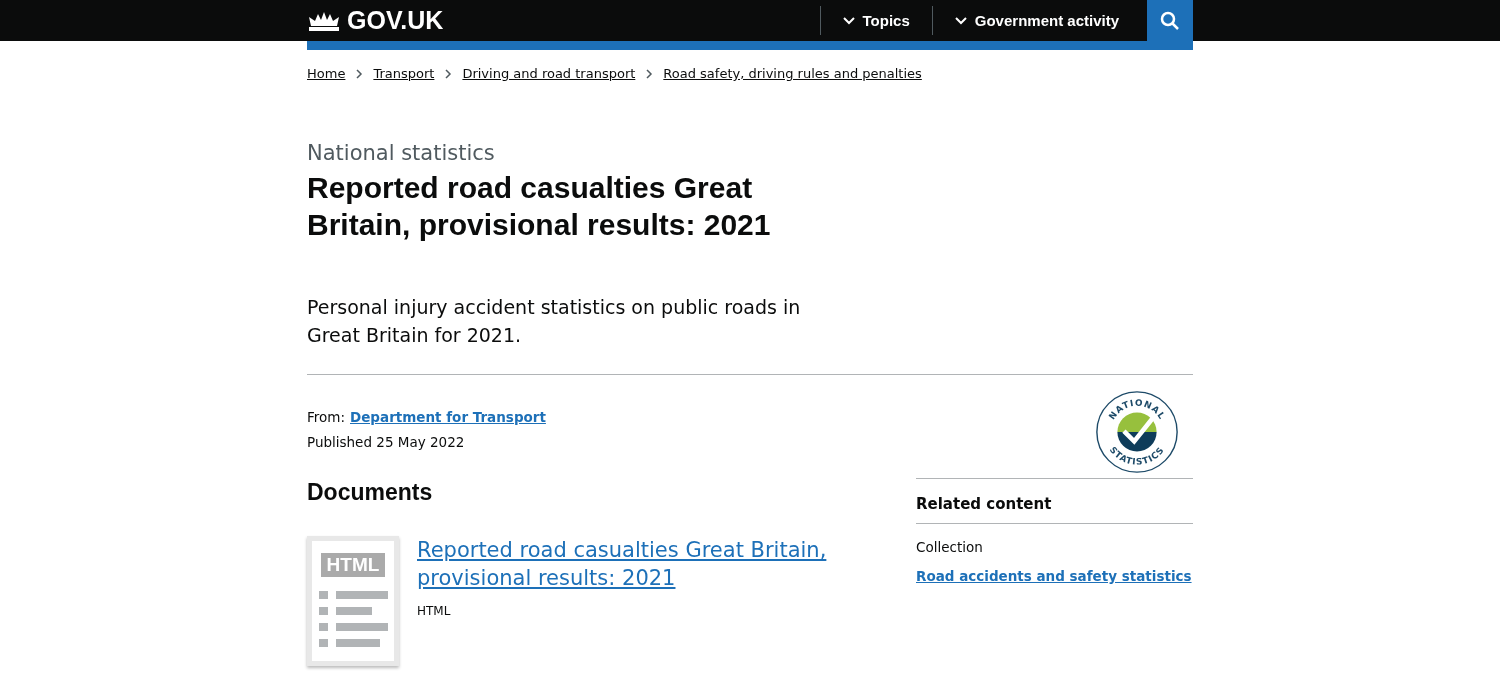 This screenshot has height=700, width=1500. Describe the element at coordinates (1054, 501) in the screenshot. I see `related-content-heading: Related content` at that location.